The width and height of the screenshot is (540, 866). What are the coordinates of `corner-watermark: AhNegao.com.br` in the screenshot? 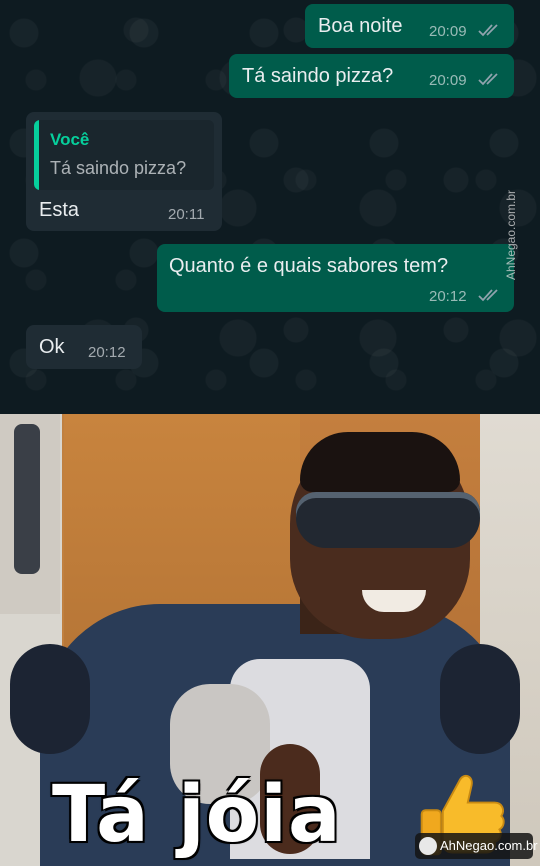 It's located at (476, 846).